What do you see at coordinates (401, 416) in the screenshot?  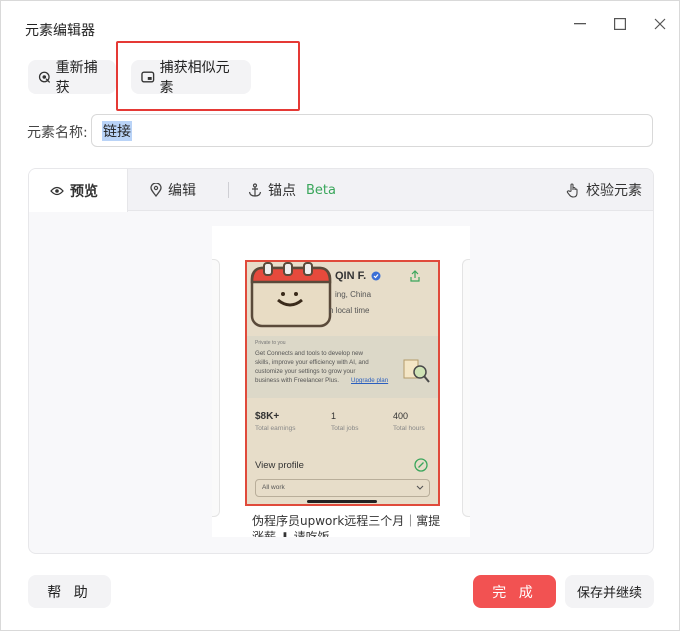 I see `stat-hours-value: 400` at bounding box center [401, 416].